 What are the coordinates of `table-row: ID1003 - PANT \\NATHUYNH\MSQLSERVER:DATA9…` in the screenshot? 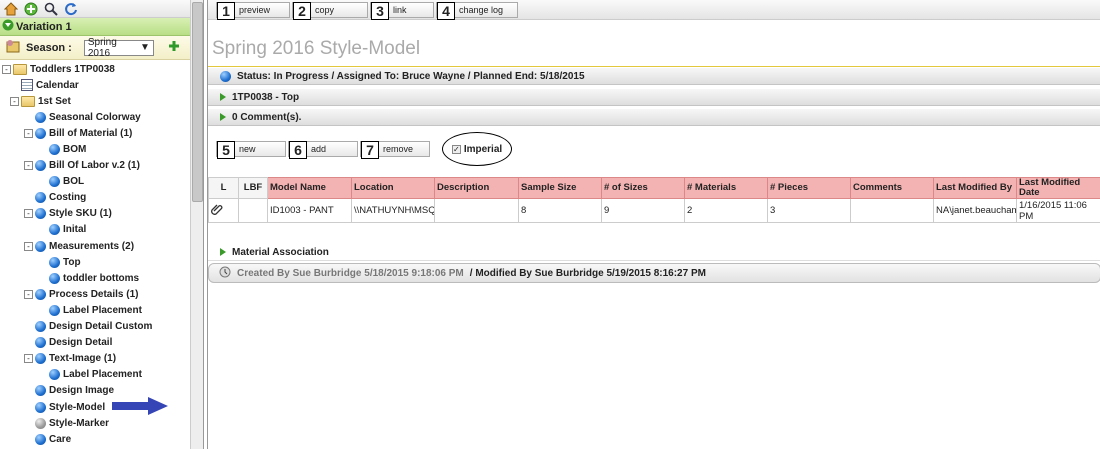 It's located at (654, 210).